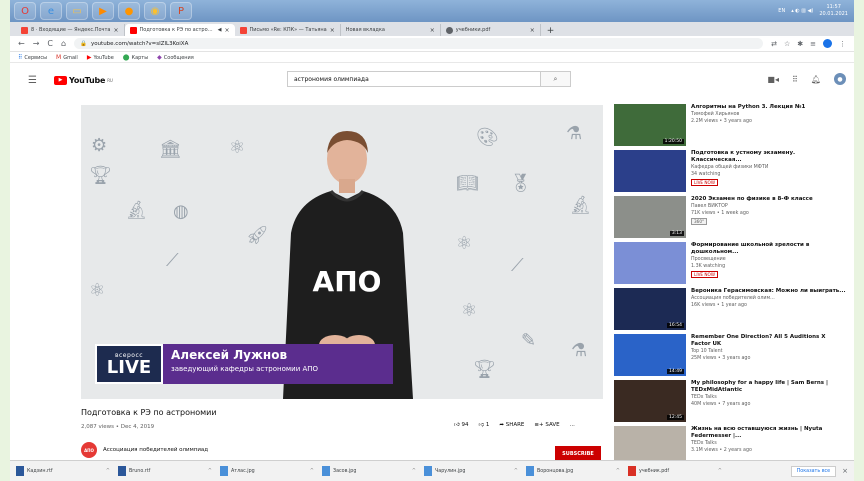 This screenshot has width=864, height=481. What do you see at coordinates (220, 30) in the screenshot?
I see `audio-icon: ◀` at bounding box center [220, 30].